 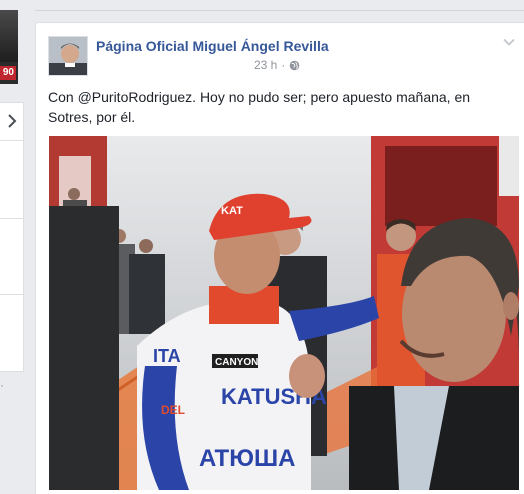 I want to click on chevron-right-icon, so click(x=12, y=121).